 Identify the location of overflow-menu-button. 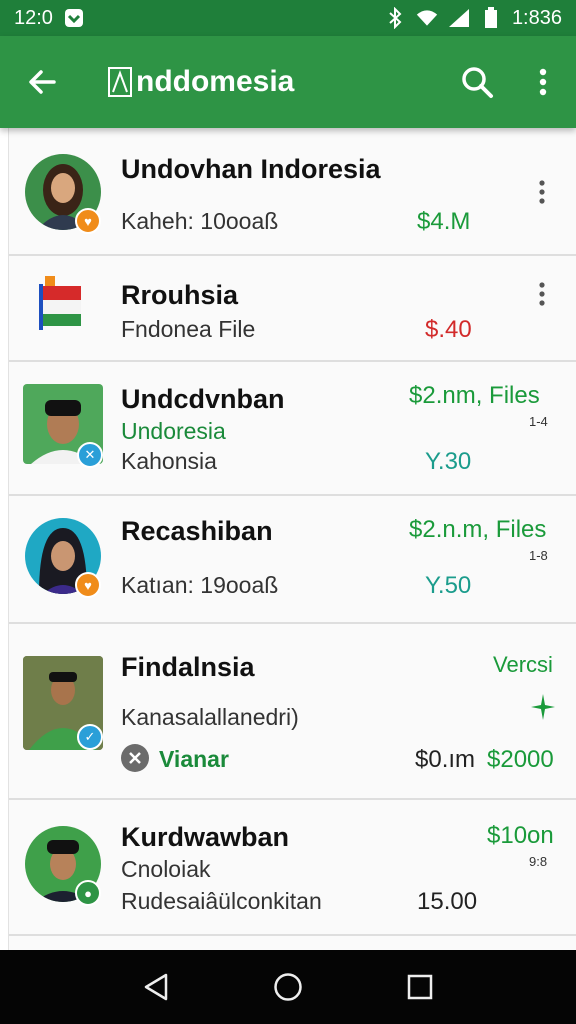
(543, 82).